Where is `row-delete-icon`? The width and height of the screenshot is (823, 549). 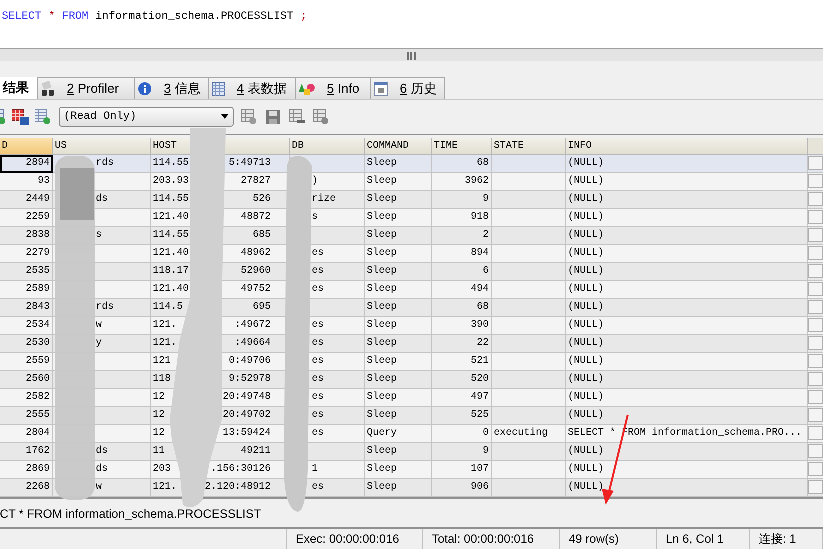 row-delete-icon is located at coordinates (297, 116).